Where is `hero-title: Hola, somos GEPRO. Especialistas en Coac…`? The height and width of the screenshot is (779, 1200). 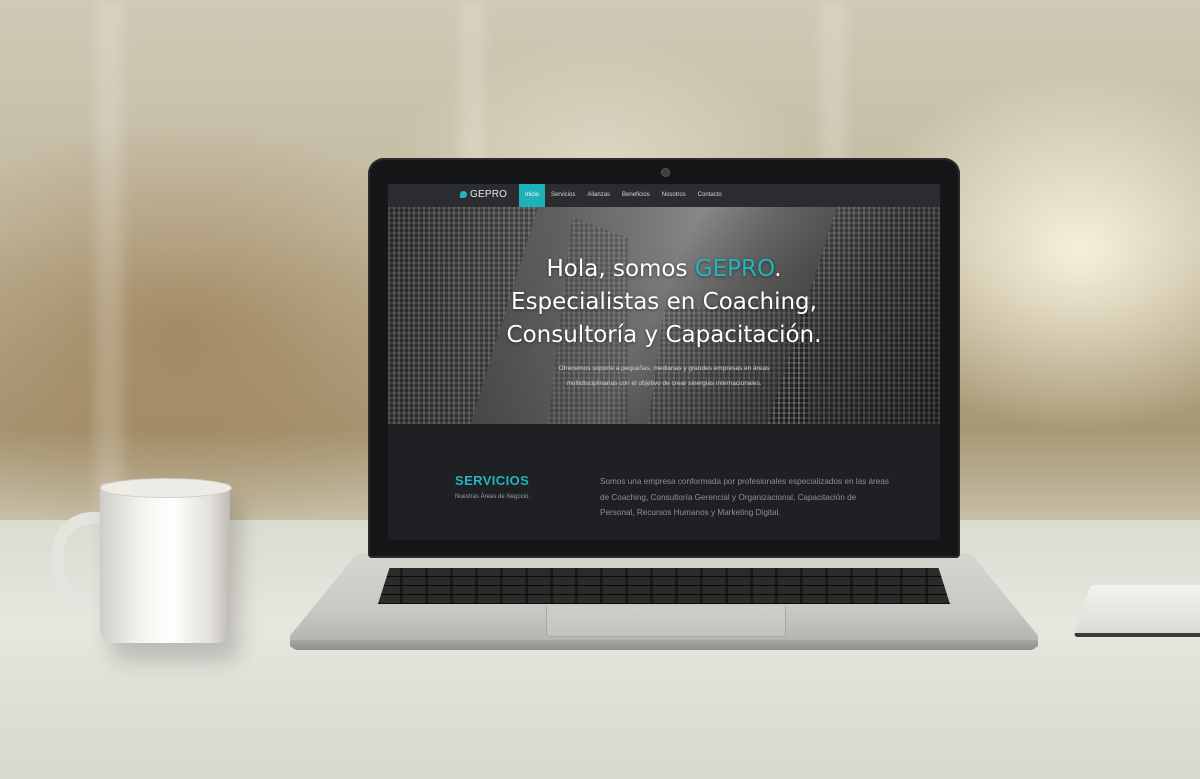
hero-title: Hola, somos GEPRO. Especialistas en Coac… is located at coordinates (664, 302).